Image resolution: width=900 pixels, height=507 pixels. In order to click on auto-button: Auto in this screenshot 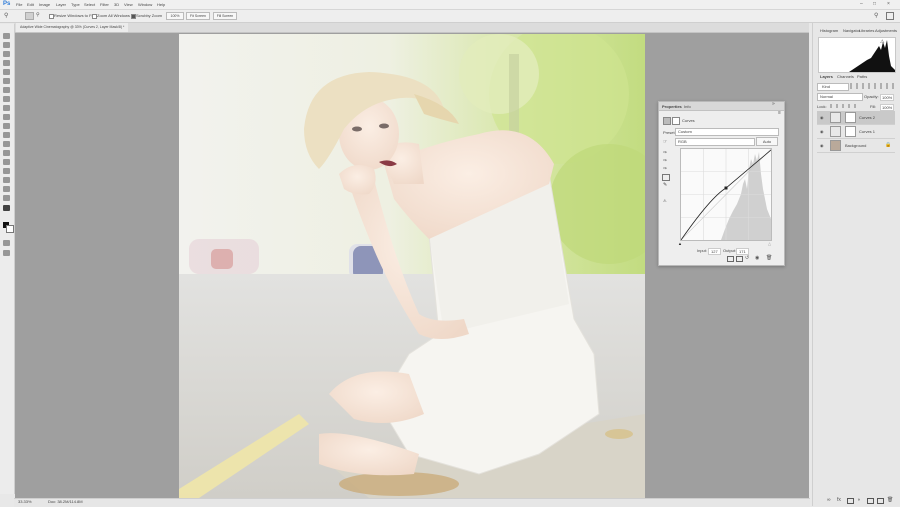, I will do `click(767, 141)`.